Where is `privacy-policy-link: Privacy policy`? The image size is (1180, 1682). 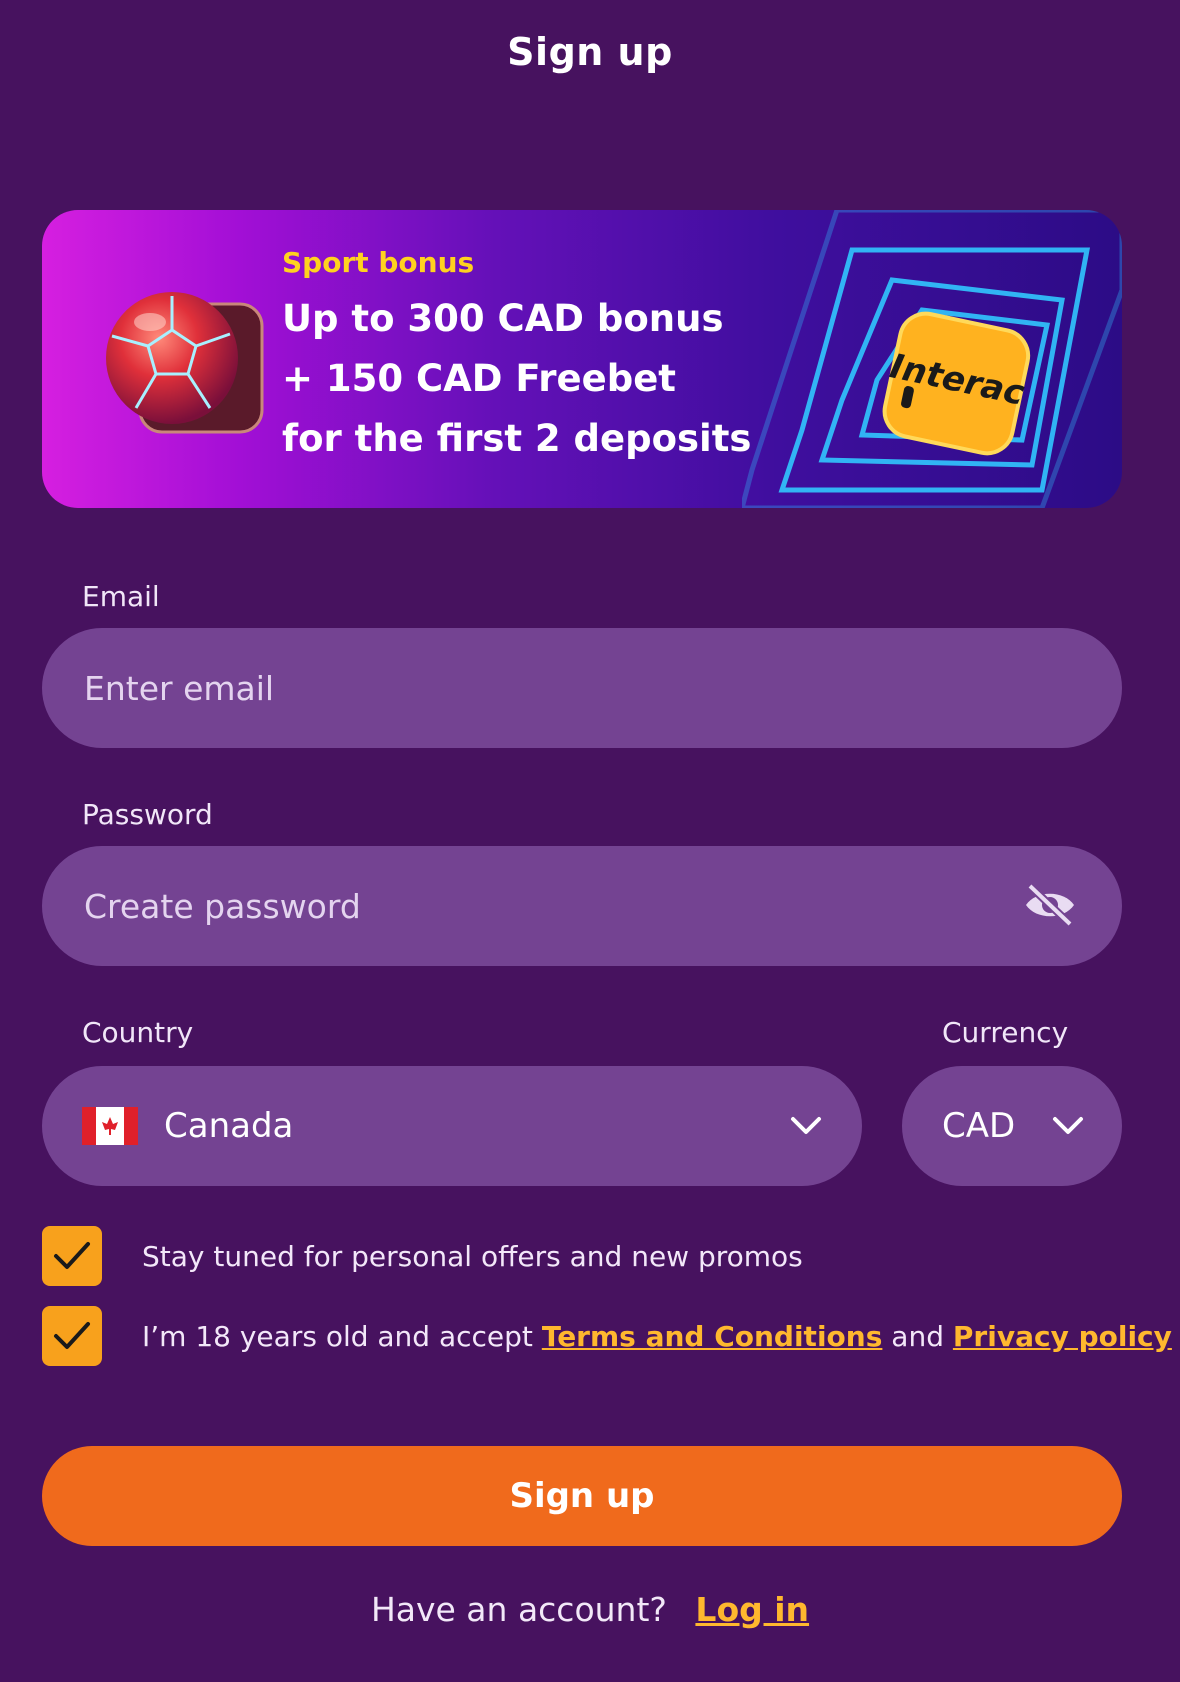
privacy-policy-link: Privacy policy is located at coordinates (1062, 1336).